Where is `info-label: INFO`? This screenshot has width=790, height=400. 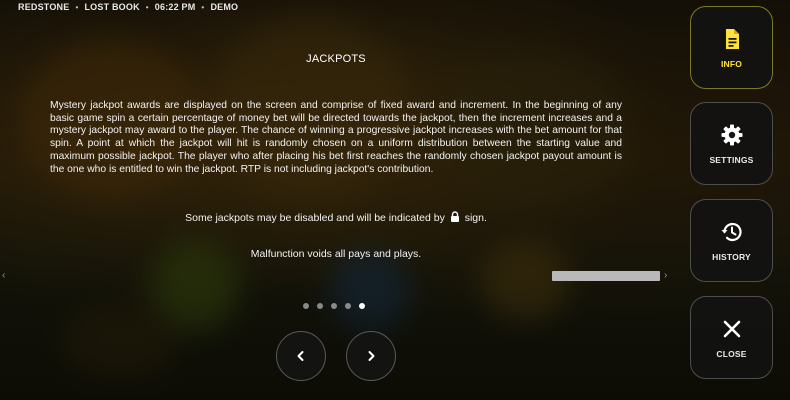 info-label: INFO is located at coordinates (731, 63).